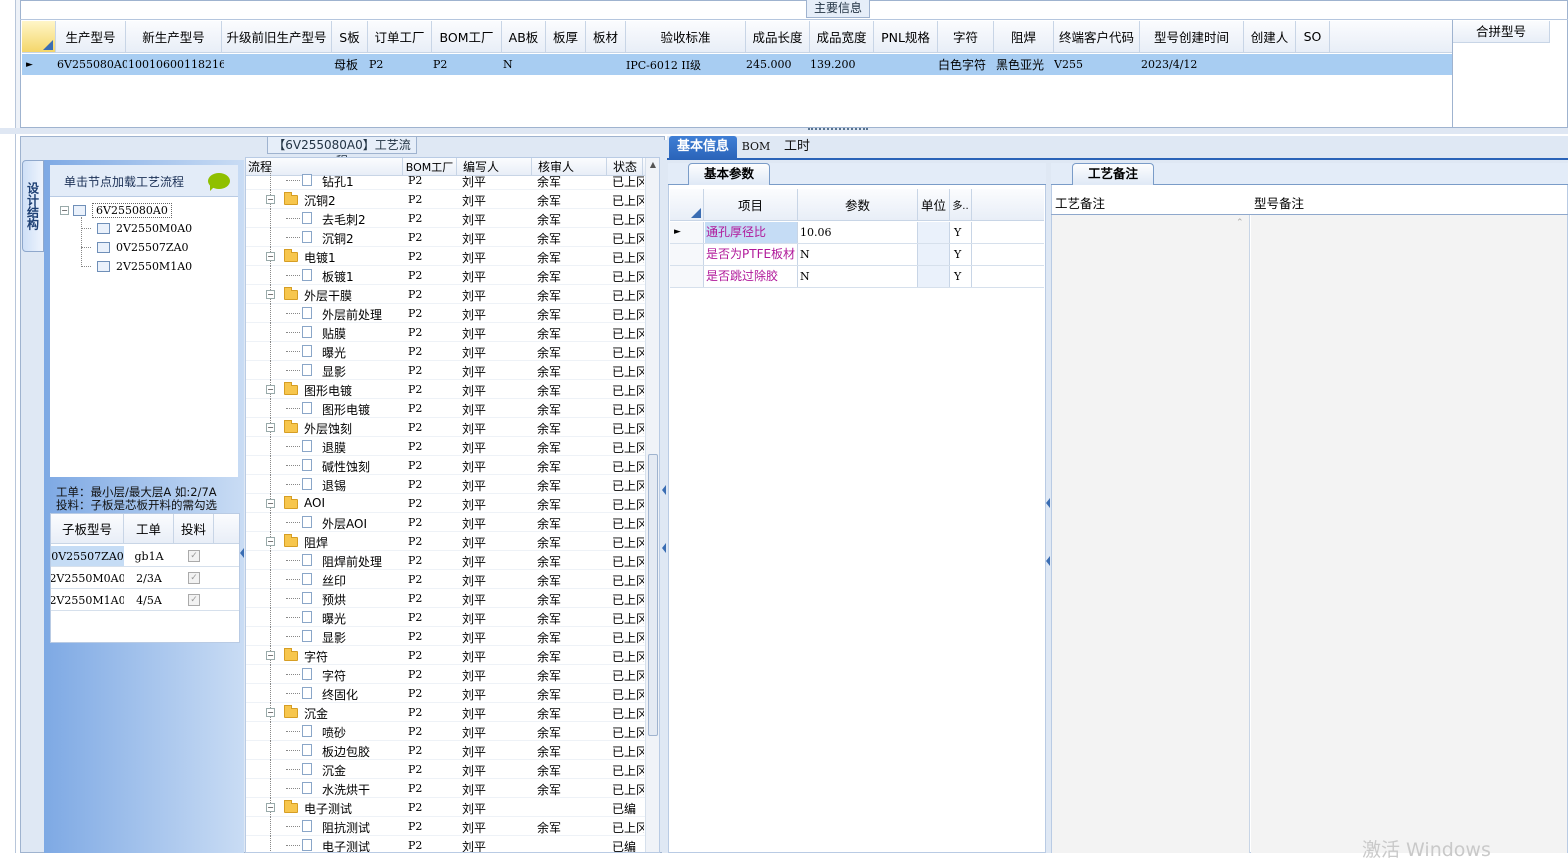  Describe the element at coordinates (467, 36) in the screenshot. I see `header-bom-factory: BOM工厂` at that location.